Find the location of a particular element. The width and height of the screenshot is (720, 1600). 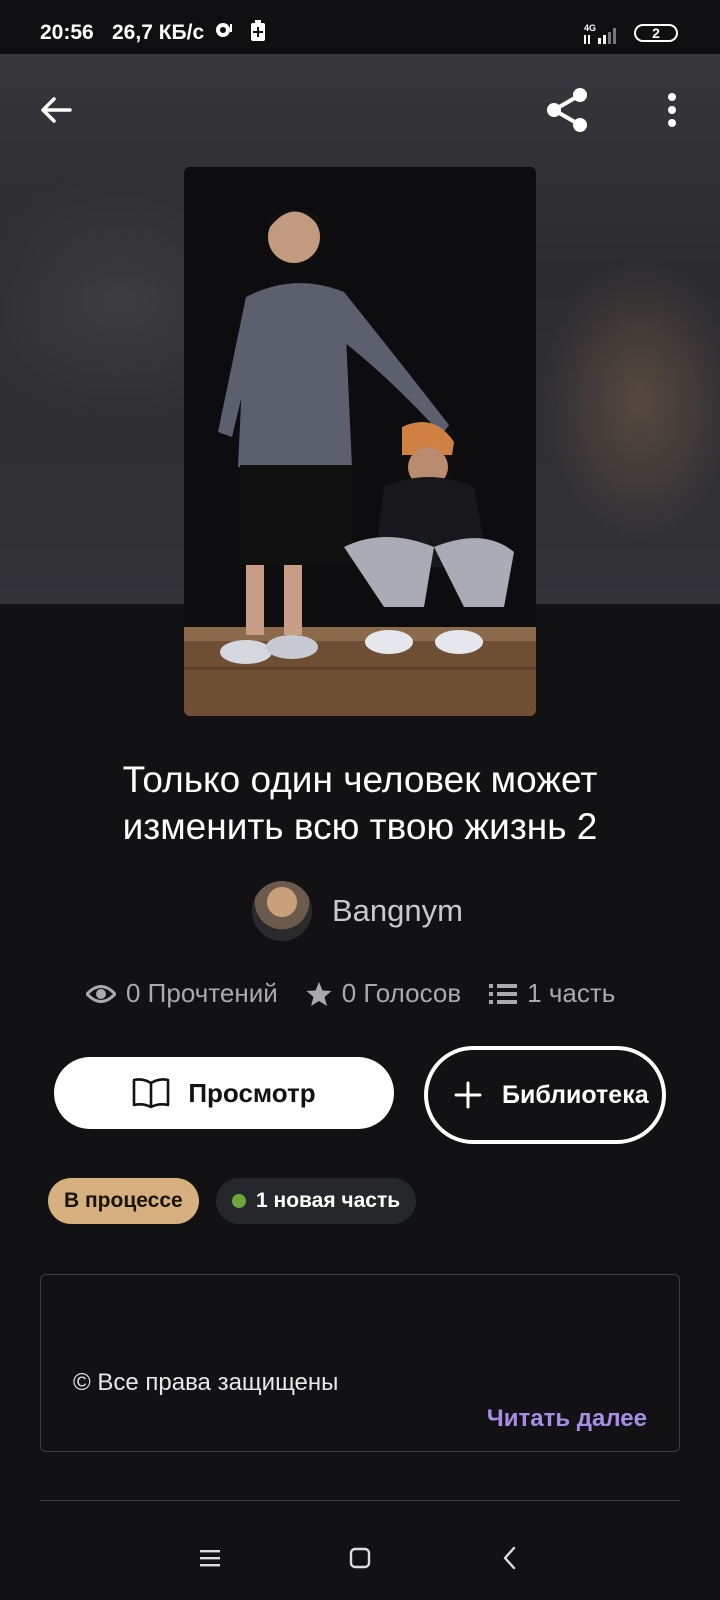

add-to-library-button: Библиотека is located at coordinates (545, 1095).